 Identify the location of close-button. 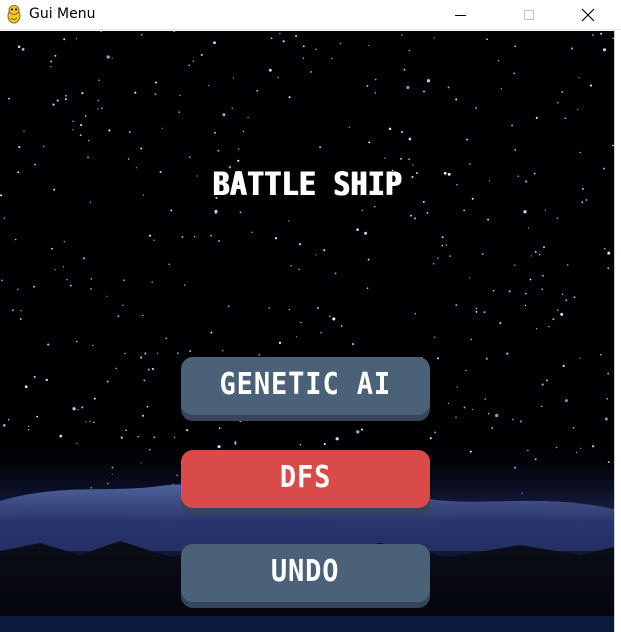
(588, 15).